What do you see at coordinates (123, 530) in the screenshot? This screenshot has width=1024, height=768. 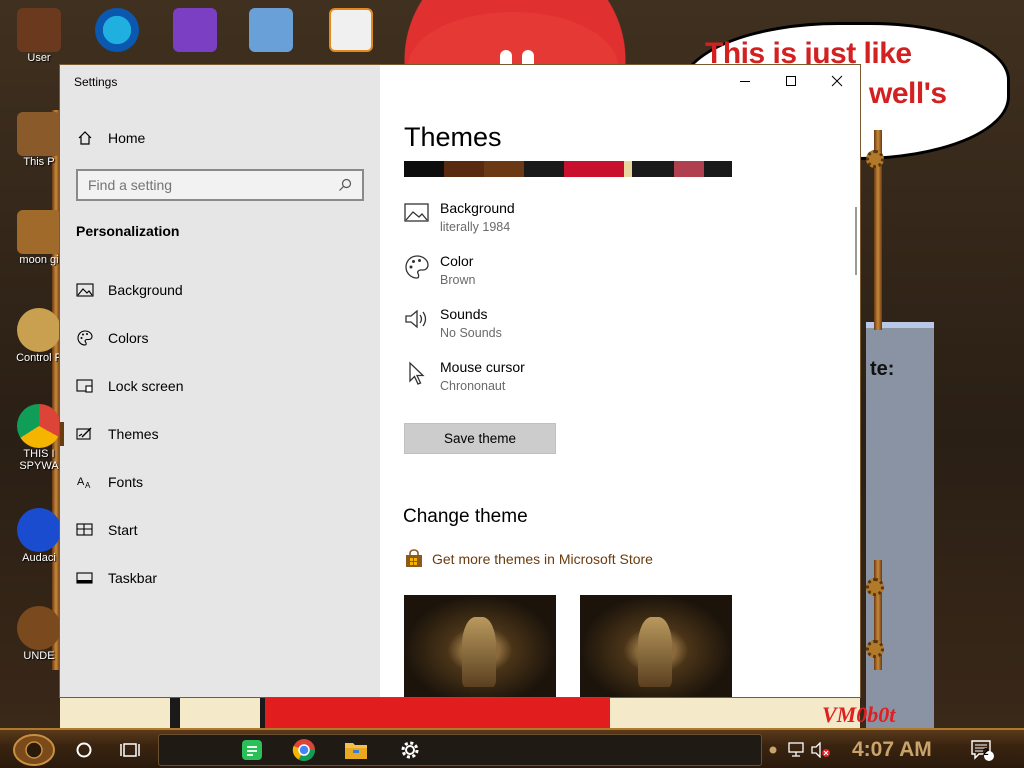 I see `sidebar-item-label: Start` at bounding box center [123, 530].